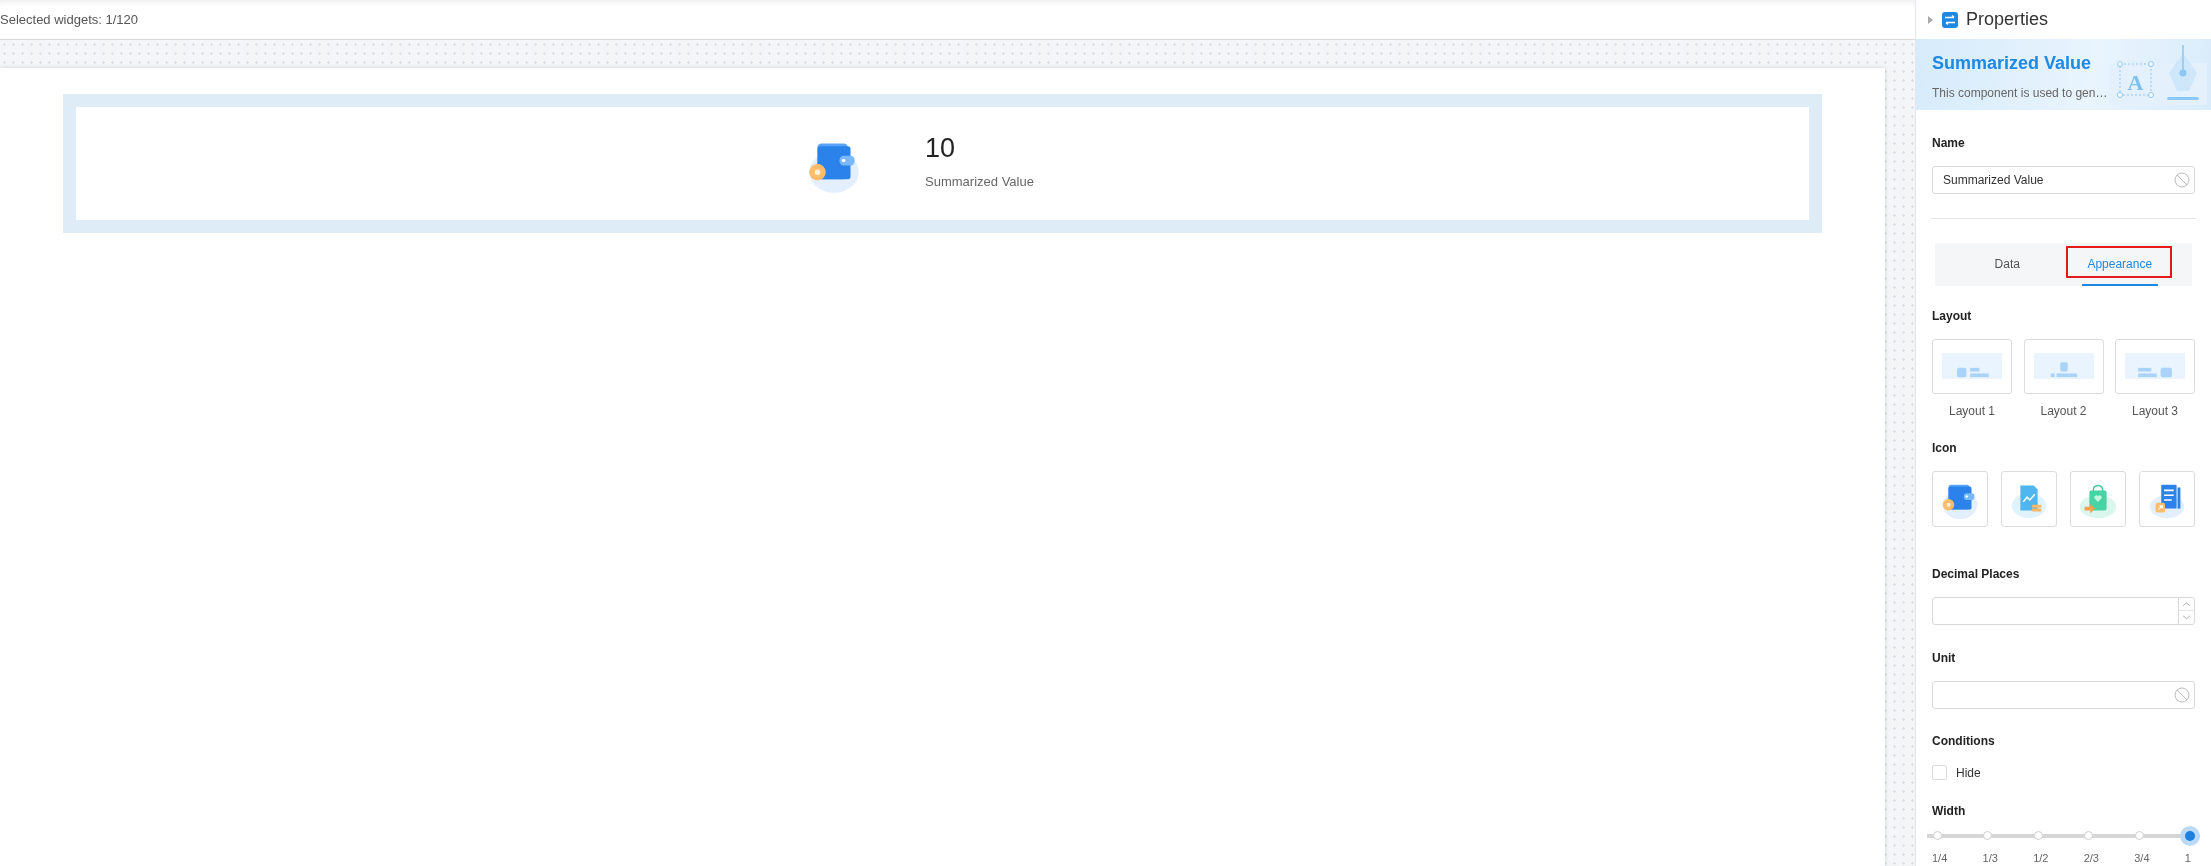 Image resolution: width=2211 pixels, height=866 pixels. What do you see at coordinates (2007, 264) in the screenshot?
I see `tab: Data` at bounding box center [2007, 264].